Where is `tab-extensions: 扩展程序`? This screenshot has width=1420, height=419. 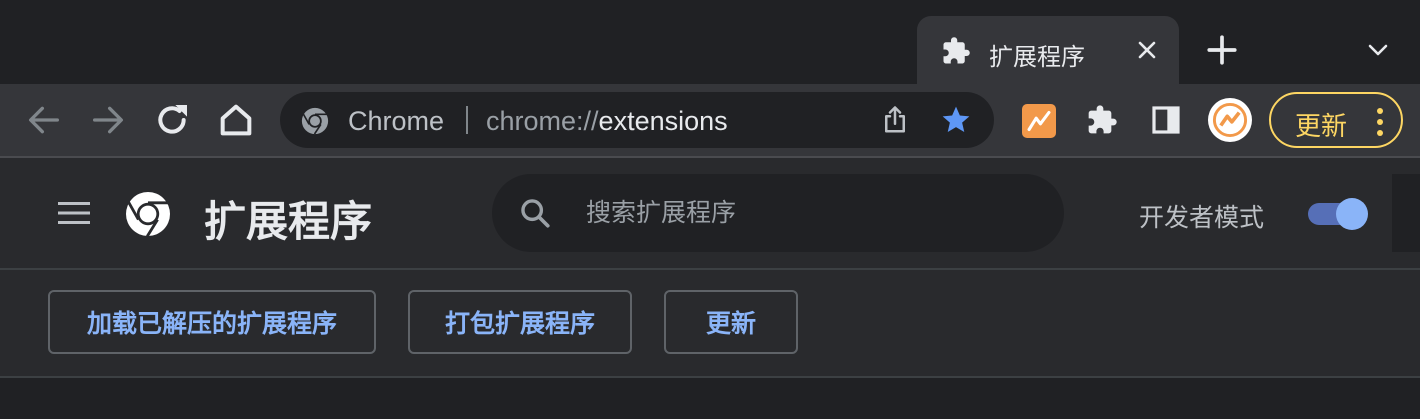
tab-extensions: 扩展程序 is located at coordinates (1048, 50).